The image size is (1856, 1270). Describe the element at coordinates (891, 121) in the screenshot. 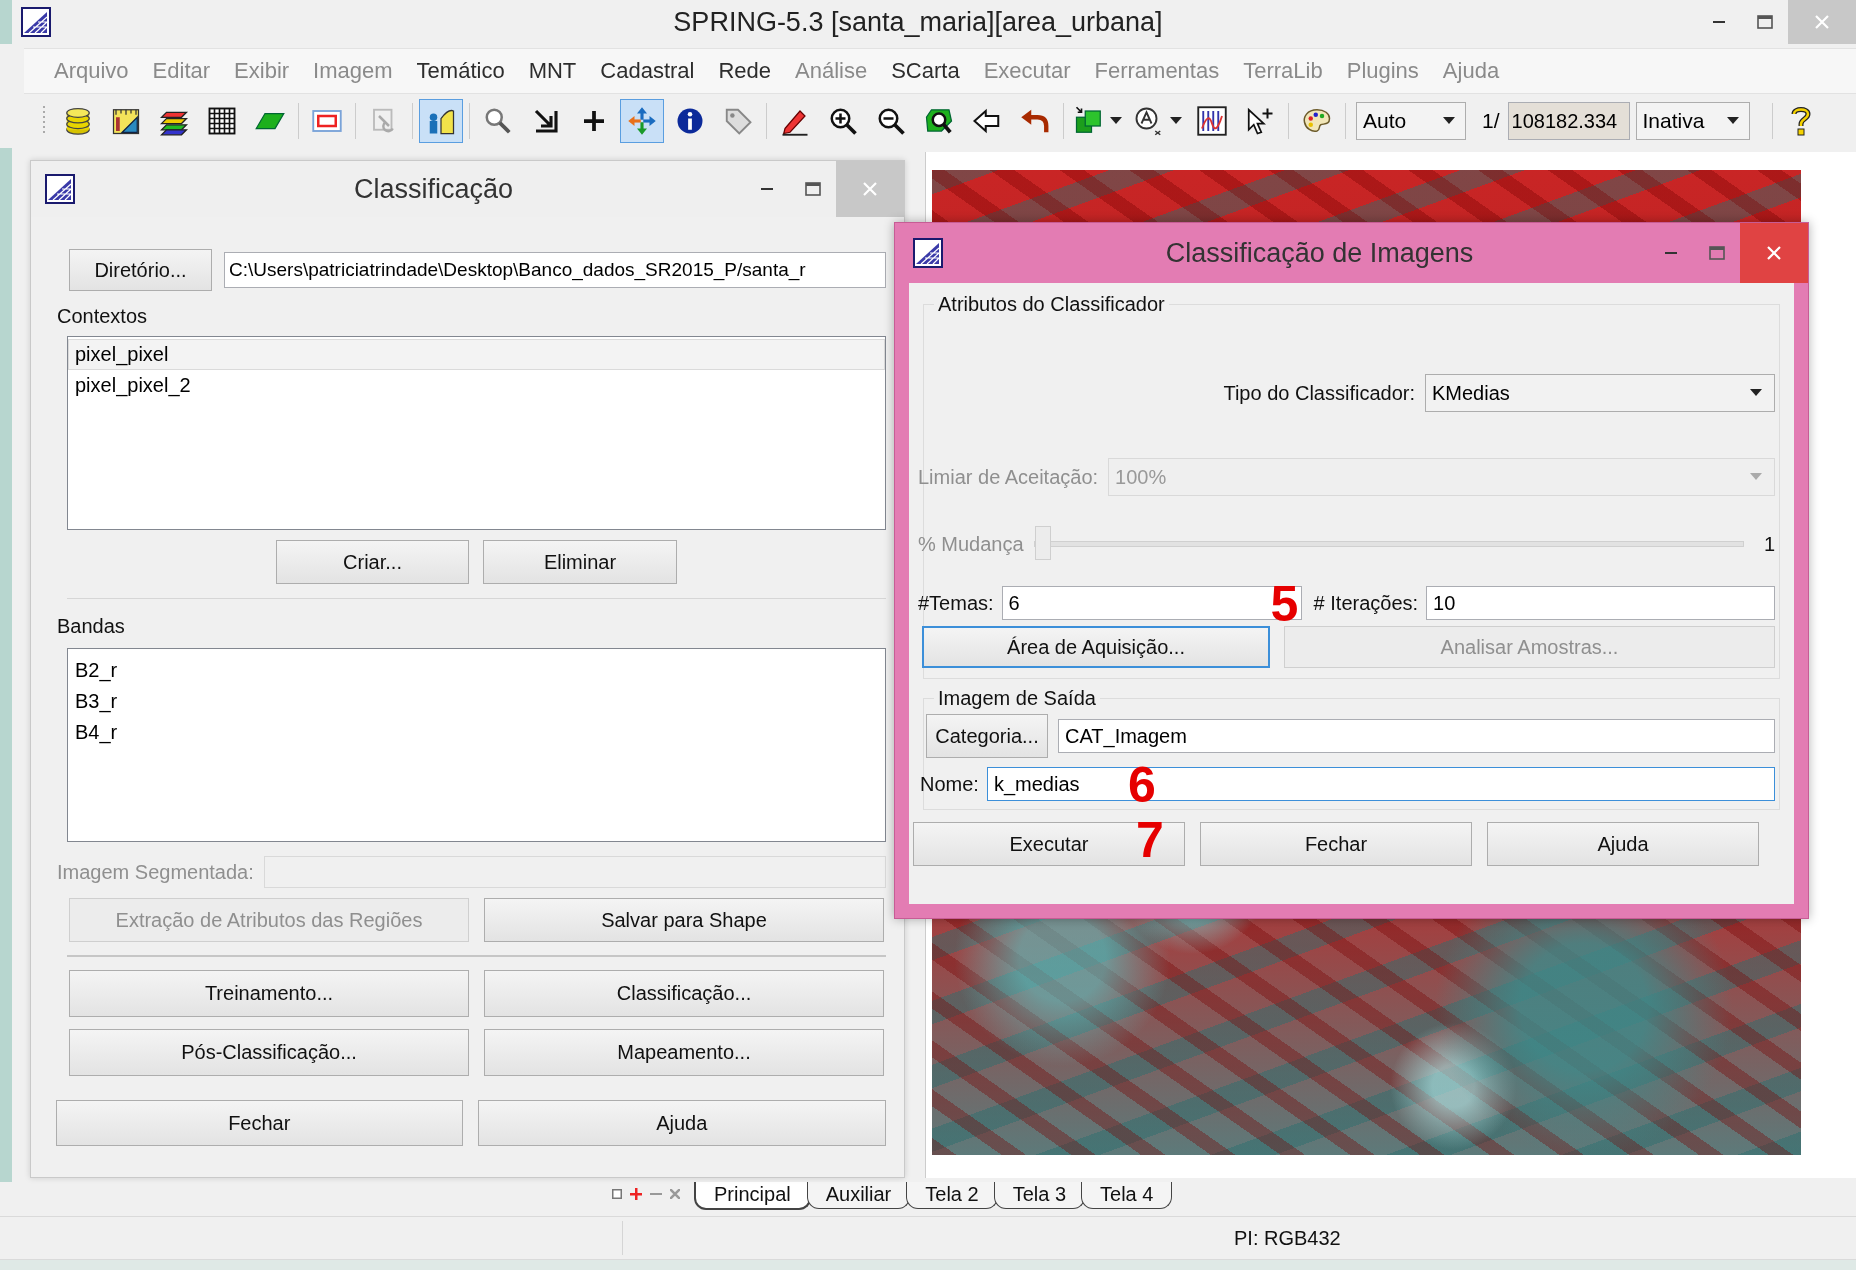

I see `zoom-out-icon` at that location.